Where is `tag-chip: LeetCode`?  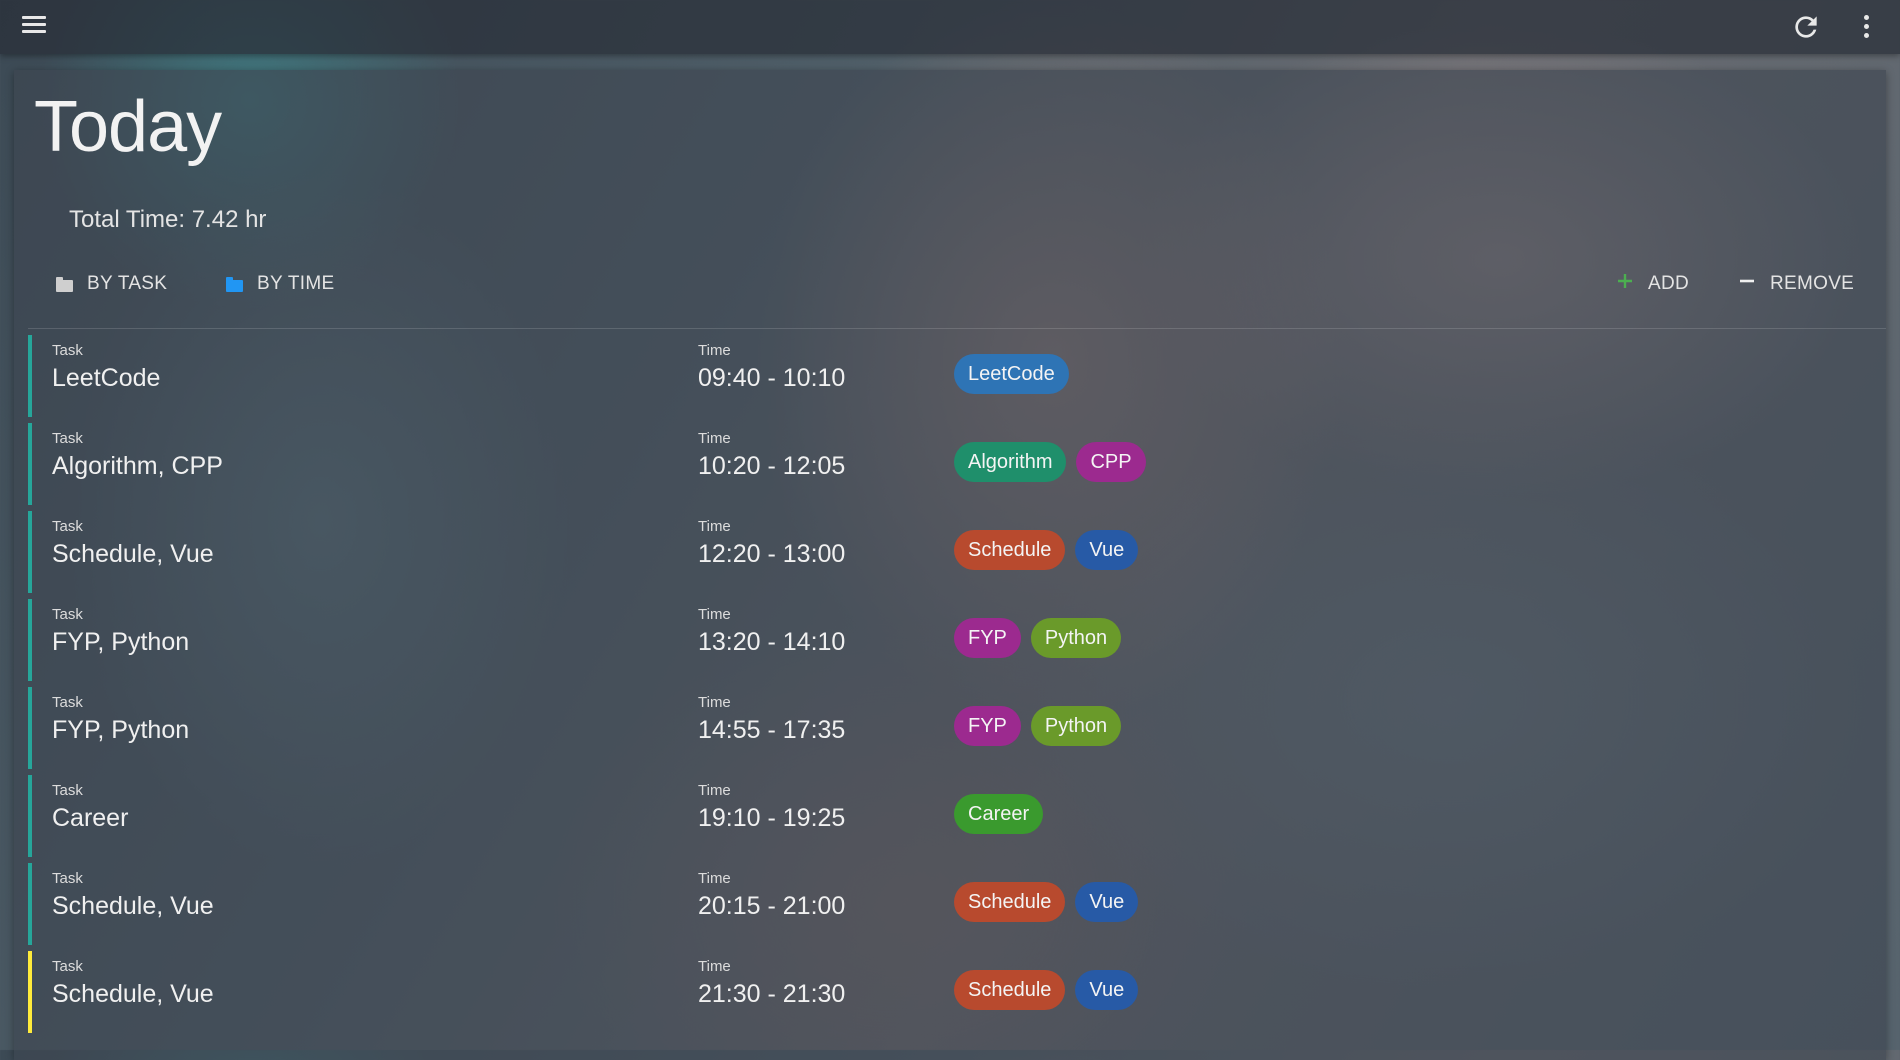
tag-chip: LeetCode is located at coordinates (1011, 374).